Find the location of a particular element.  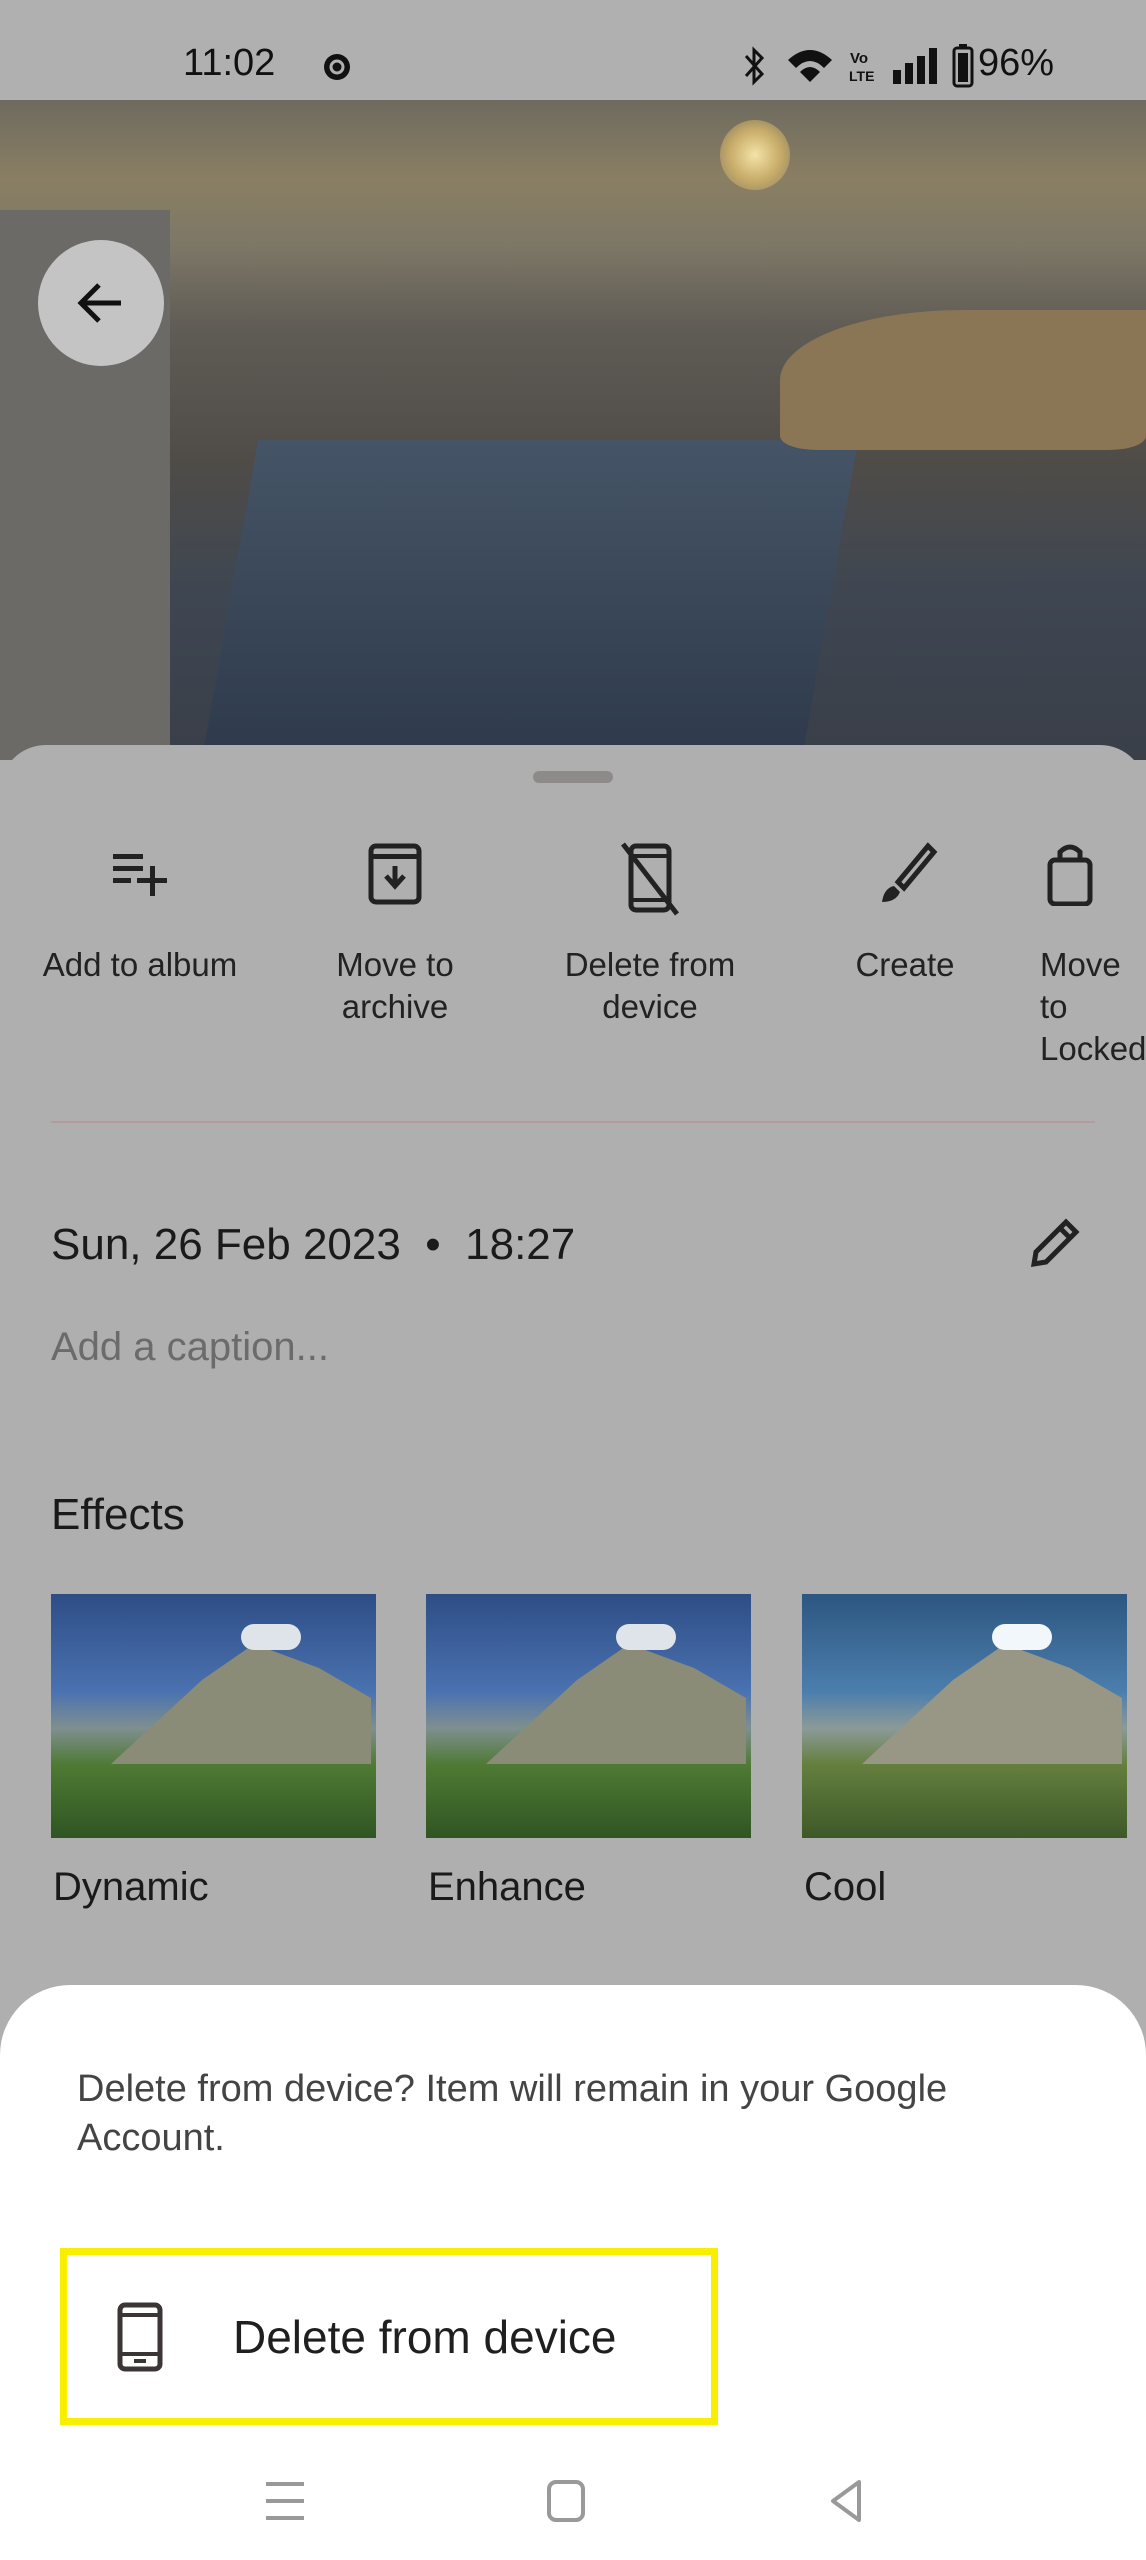

pencil-icon is located at coordinates (1053, 1243).